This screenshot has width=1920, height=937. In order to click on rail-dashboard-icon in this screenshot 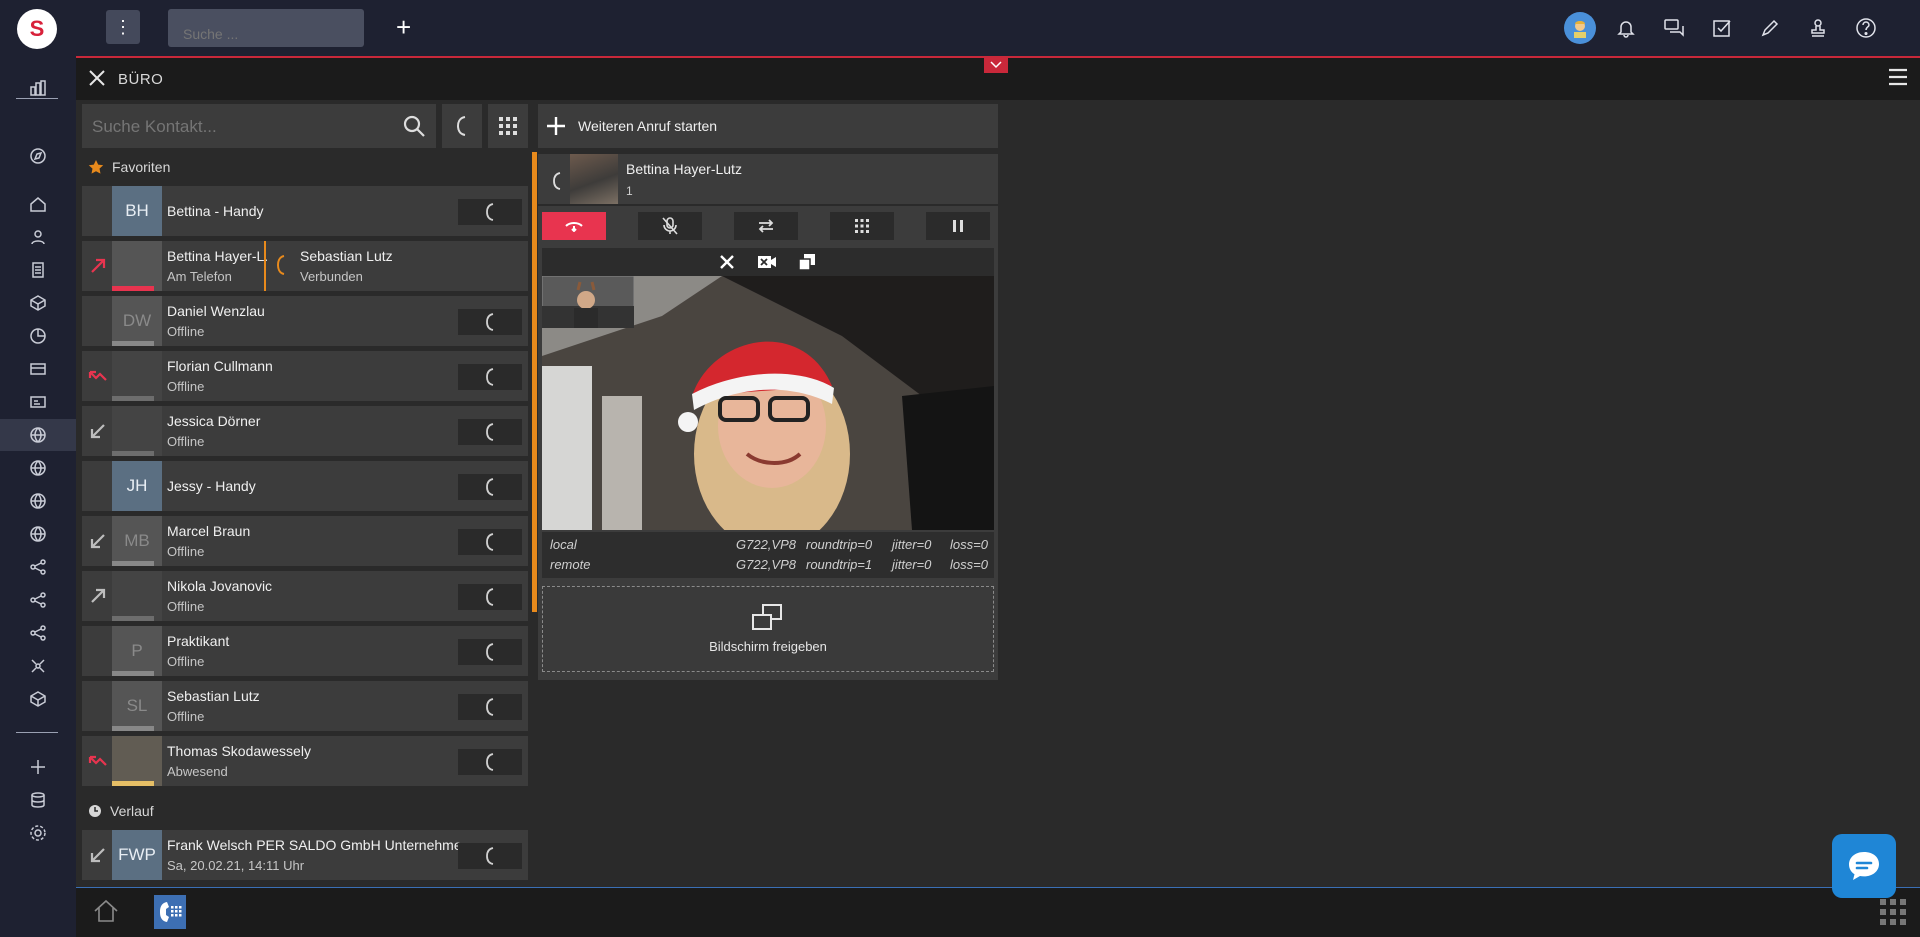, I will do `click(38, 88)`.